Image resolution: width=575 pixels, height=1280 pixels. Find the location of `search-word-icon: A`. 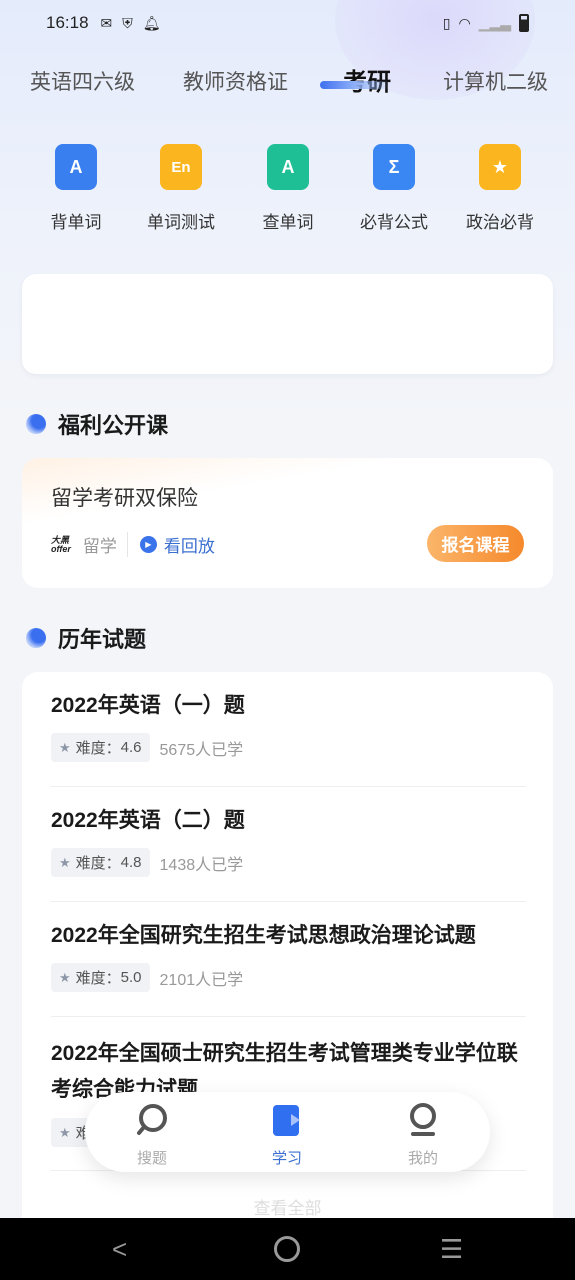

search-word-icon: A is located at coordinates (288, 167).